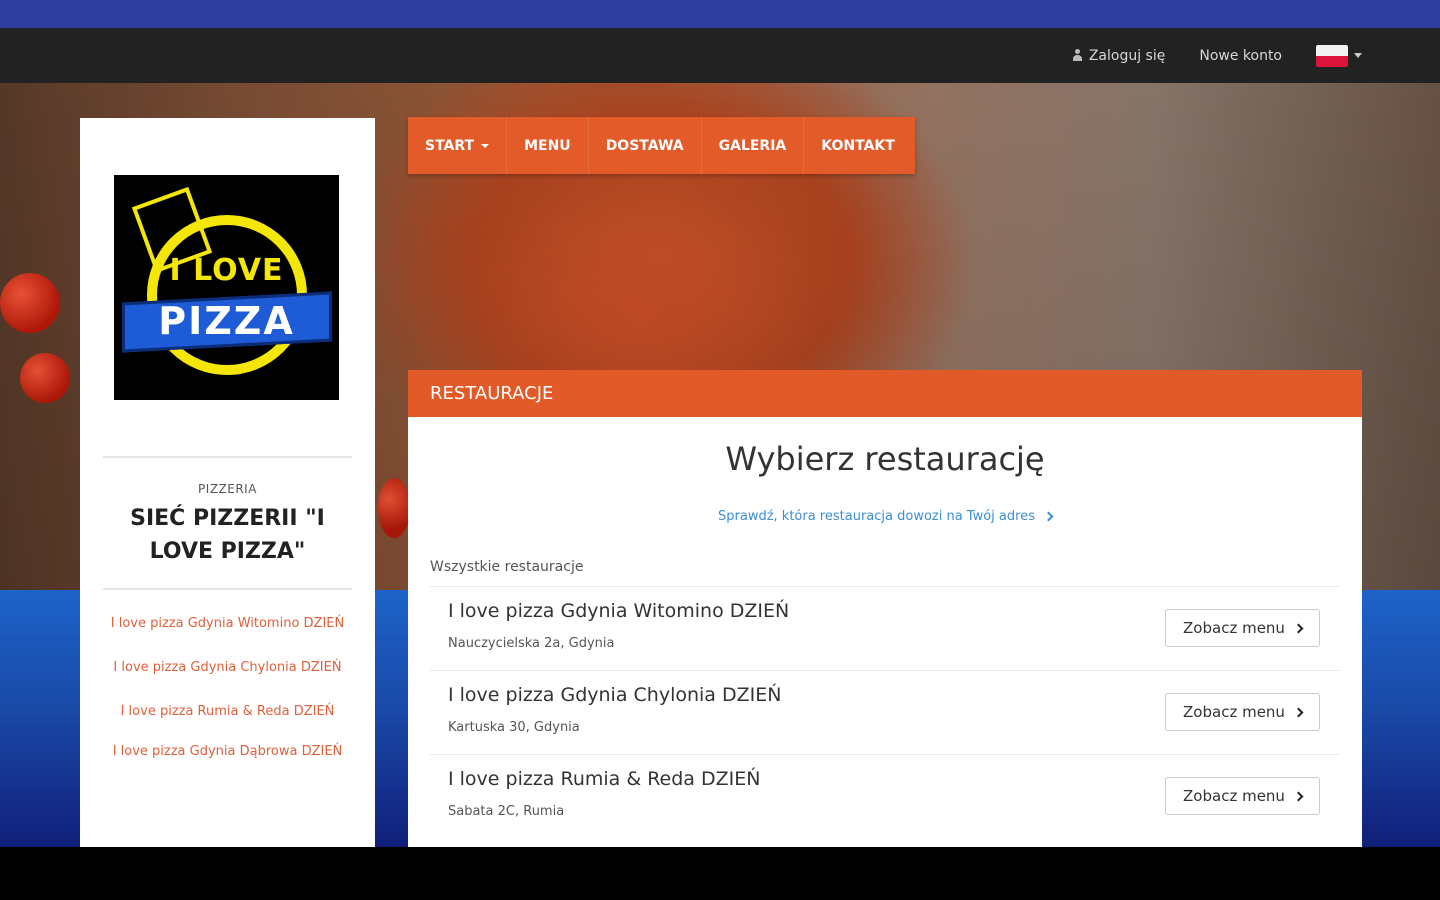 This screenshot has height=900, width=1440. I want to click on restaurant-address: Nauczycielska 2a, Gdynia, so click(531, 643).